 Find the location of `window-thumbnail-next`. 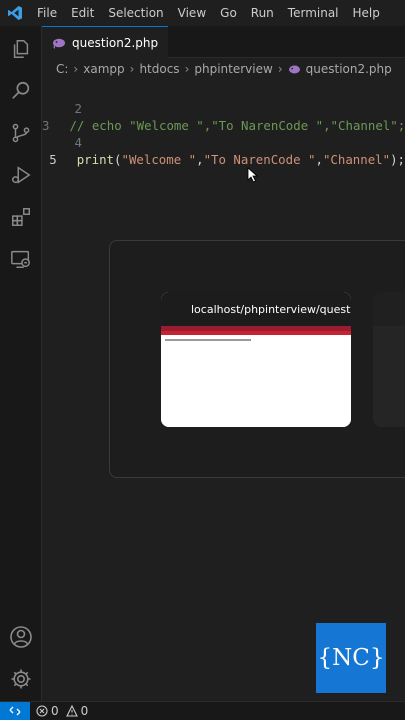

window-thumbnail-next is located at coordinates (389, 359).